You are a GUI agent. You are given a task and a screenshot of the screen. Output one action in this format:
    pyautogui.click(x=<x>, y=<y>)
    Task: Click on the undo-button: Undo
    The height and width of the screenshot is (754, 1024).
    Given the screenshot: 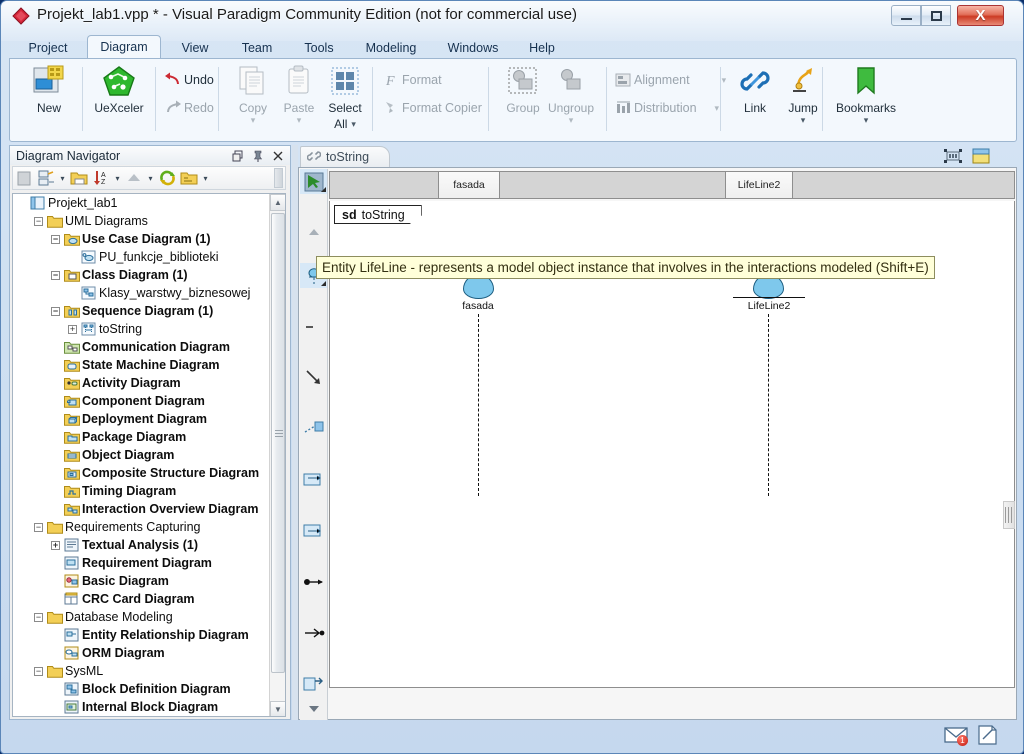 What is the action you would take?
    pyautogui.click(x=188, y=80)
    